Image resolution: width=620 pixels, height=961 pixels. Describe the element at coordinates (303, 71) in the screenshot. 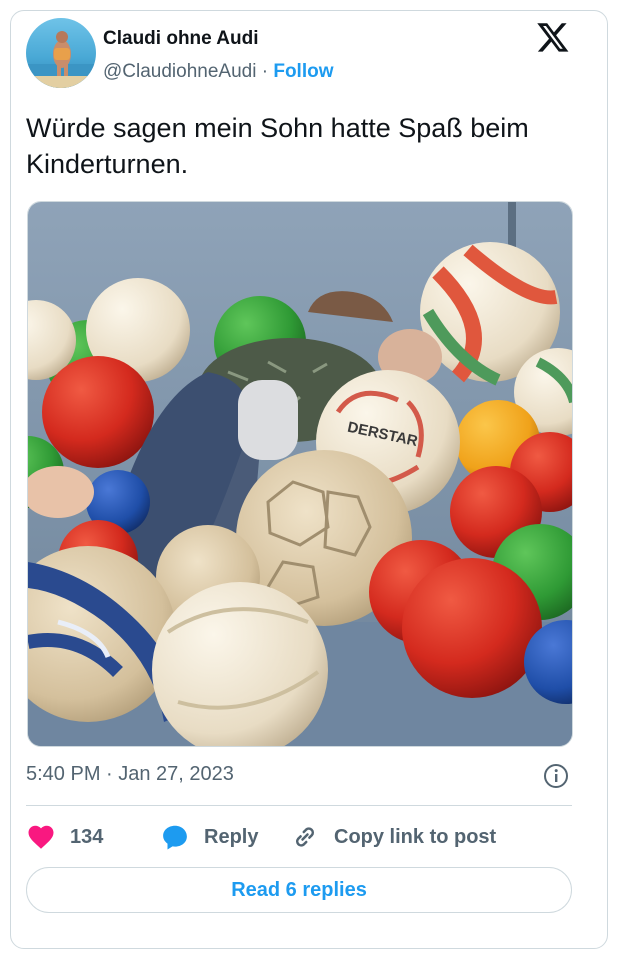

I see `follow-button: Follow` at that location.